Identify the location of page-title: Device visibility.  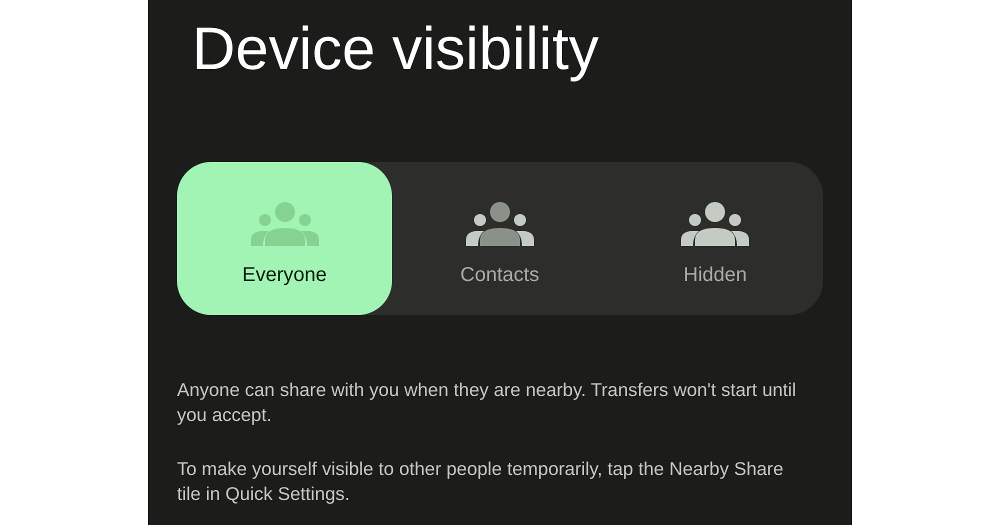
(396, 49).